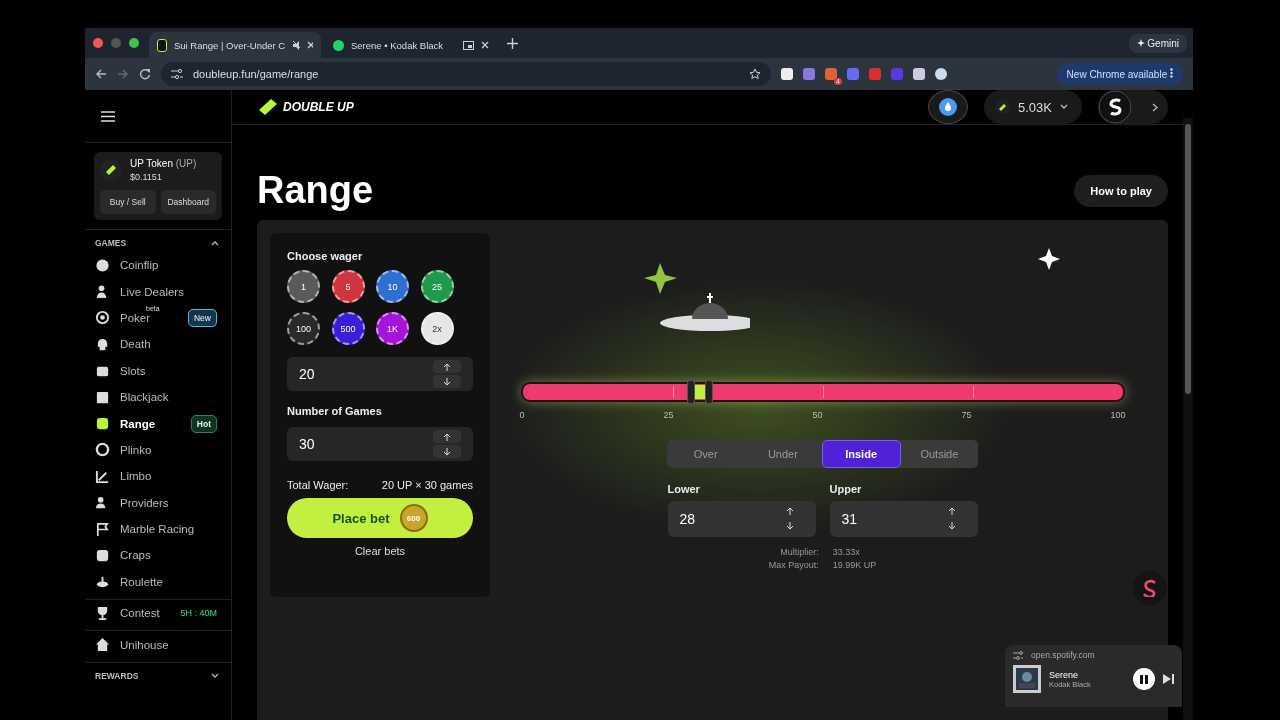  Describe the element at coordinates (158, 265) in the screenshot. I see `sidebar-item: Coinflip` at that location.